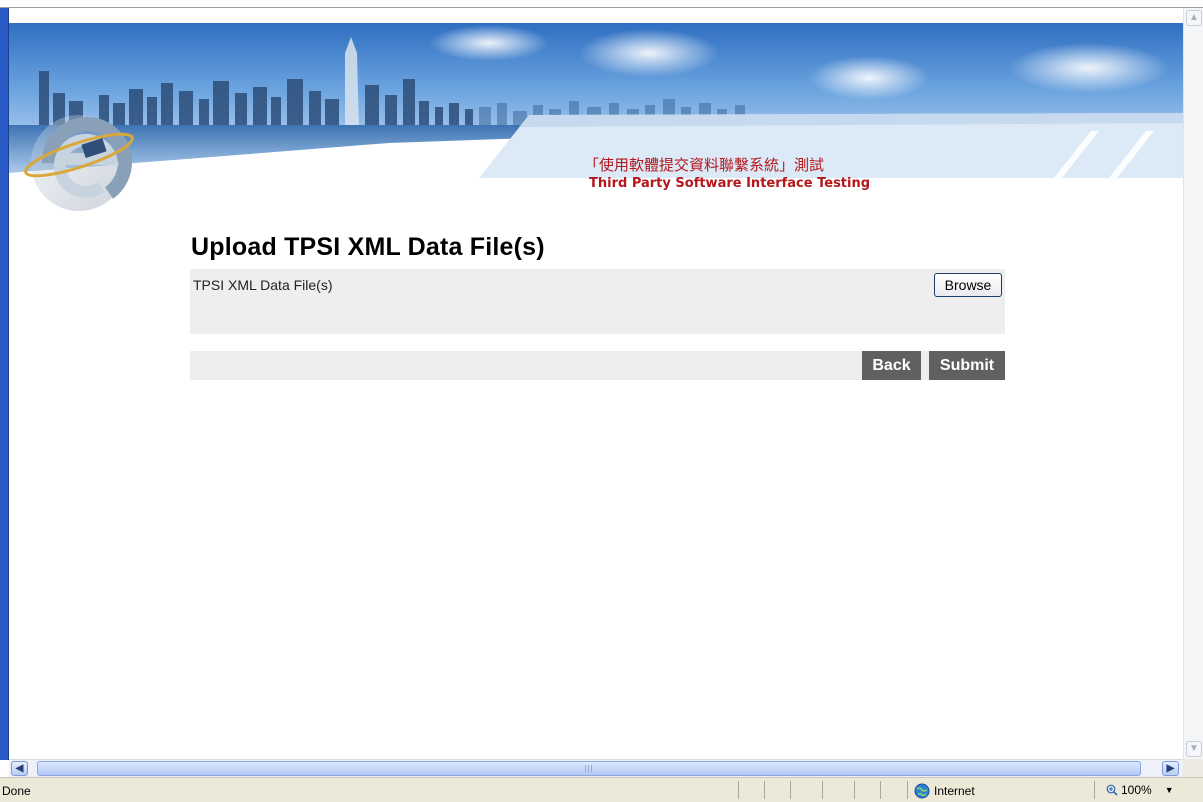  What do you see at coordinates (601, 789) in the screenshot?
I see `status-bar: Done Internet 100% ▼` at bounding box center [601, 789].